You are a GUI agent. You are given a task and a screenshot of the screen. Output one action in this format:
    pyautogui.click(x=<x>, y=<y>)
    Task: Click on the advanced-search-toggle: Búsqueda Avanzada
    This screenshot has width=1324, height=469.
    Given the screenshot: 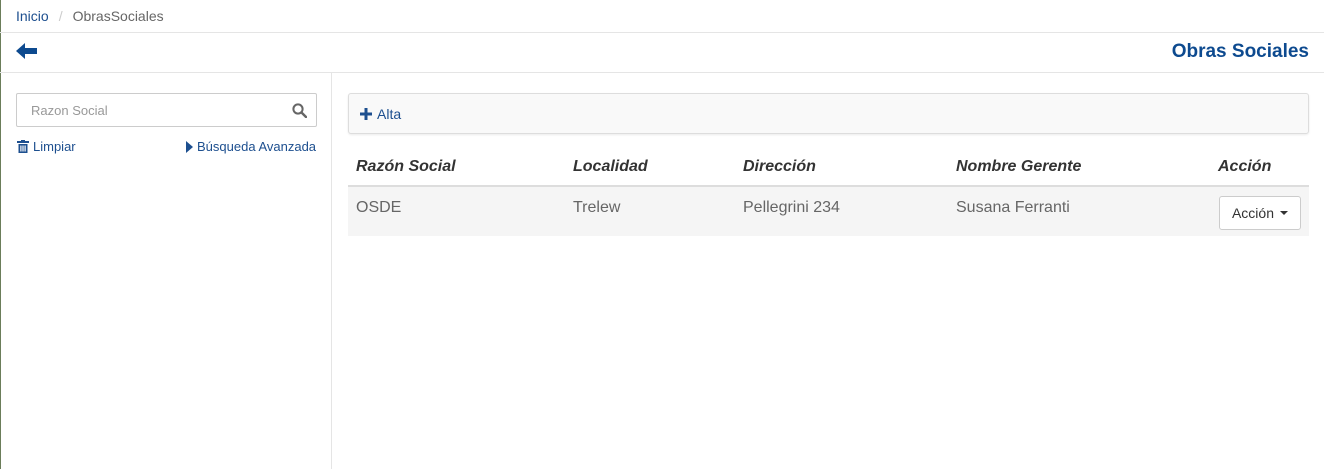 What is the action you would take?
    pyautogui.click(x=251, y=146)
    